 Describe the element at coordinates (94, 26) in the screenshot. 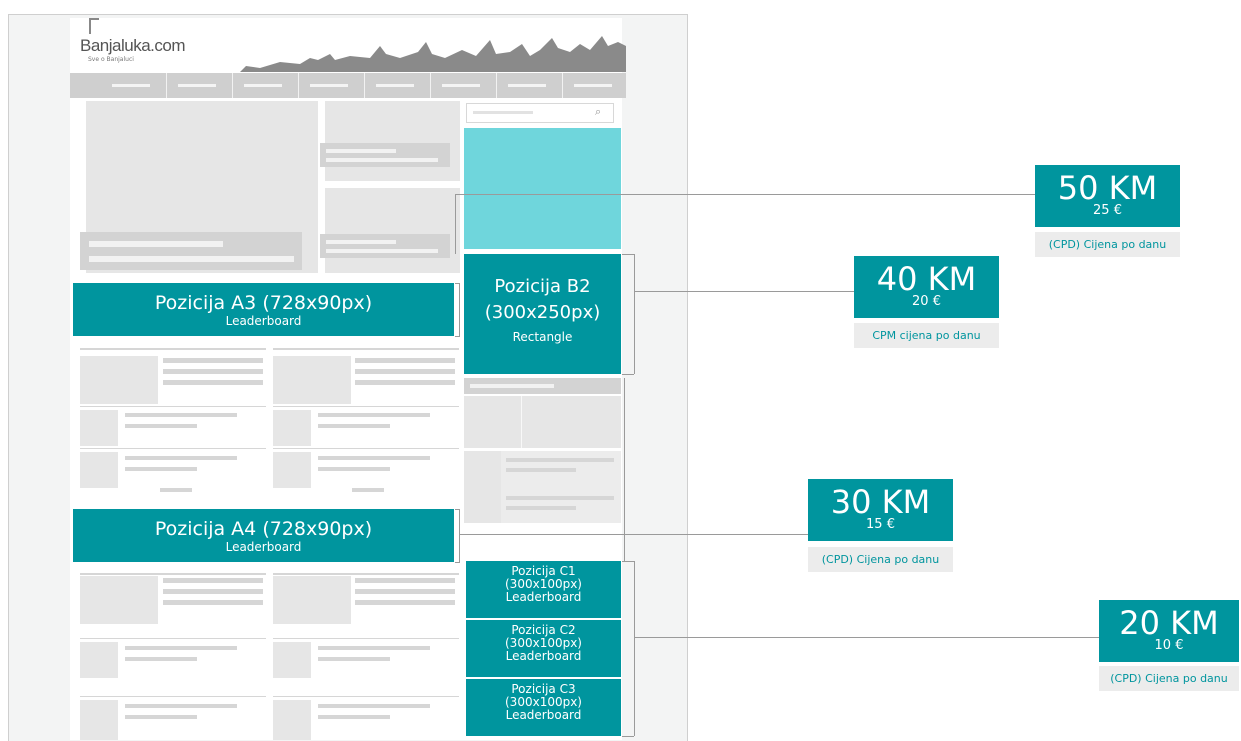

I see `logo-icon` at that location.